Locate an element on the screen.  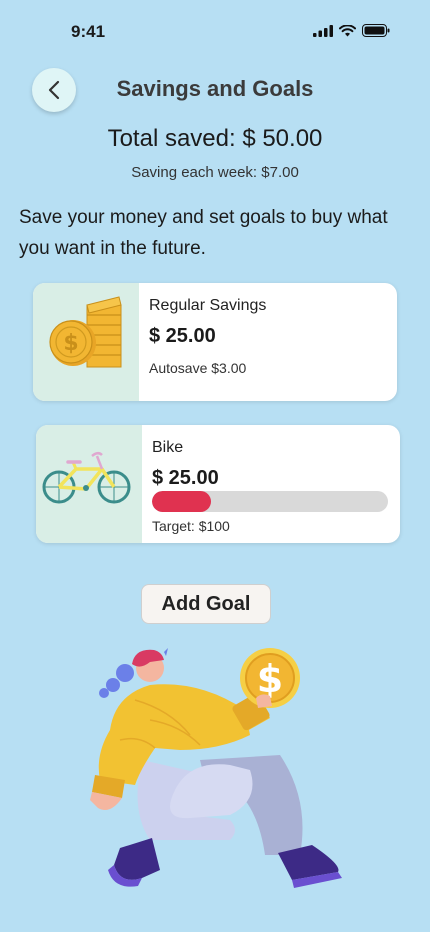
bike-goal-title: Bike is located at coordinates (168, 447).